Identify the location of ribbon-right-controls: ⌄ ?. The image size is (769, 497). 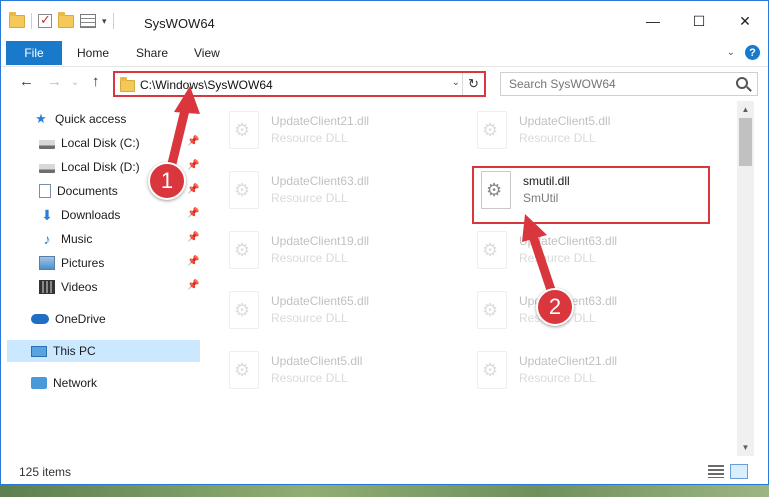
(743, 52).